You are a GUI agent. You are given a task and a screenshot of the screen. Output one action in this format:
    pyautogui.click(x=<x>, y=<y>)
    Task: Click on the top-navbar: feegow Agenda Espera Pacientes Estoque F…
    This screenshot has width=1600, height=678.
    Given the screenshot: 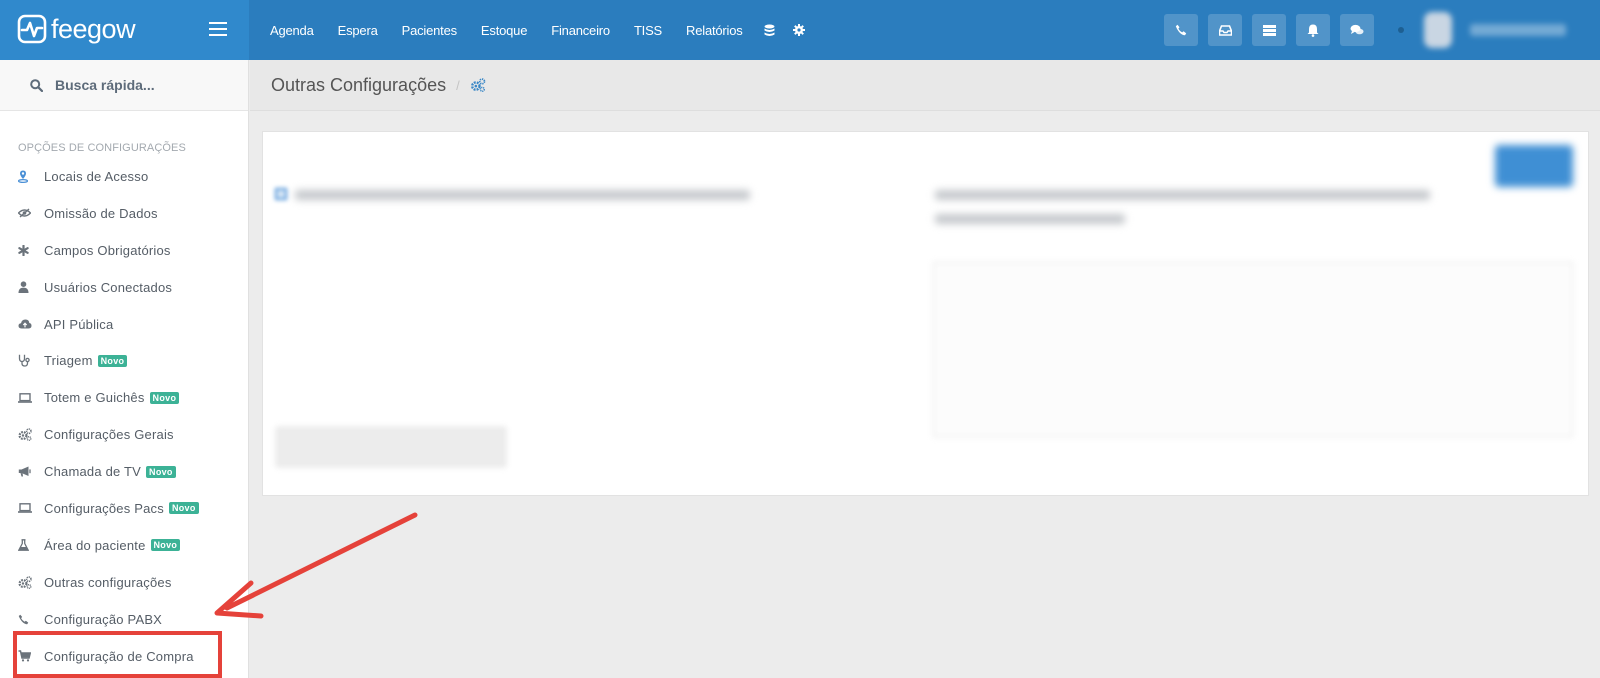 What is the action you would take?
    pyautogui.click(x=800, y=30)
    